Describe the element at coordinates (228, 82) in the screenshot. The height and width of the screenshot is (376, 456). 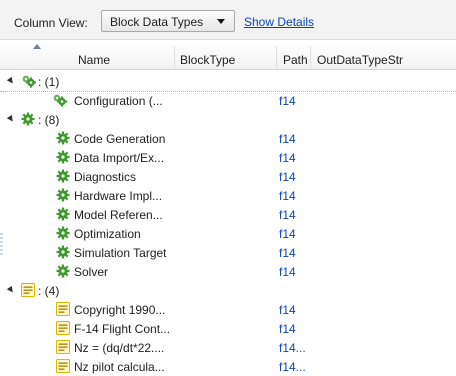
I see `tree-group-row: : (1)` at that location.